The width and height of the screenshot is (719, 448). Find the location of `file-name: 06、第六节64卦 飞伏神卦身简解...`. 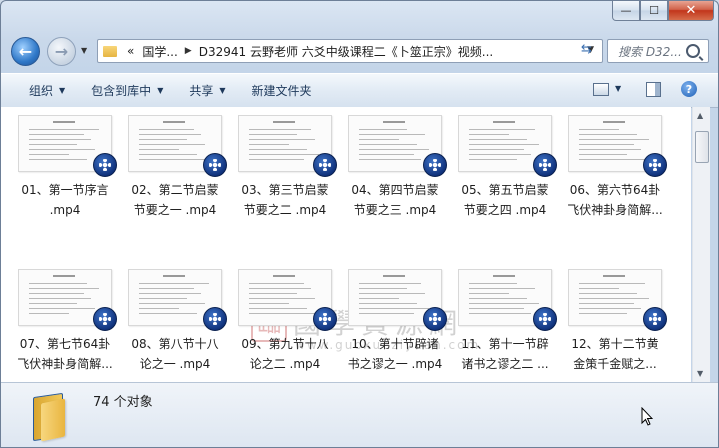

file-name: 06、第六节64卦 飞伏神卦身简解... is located at coordinates (615, 200).